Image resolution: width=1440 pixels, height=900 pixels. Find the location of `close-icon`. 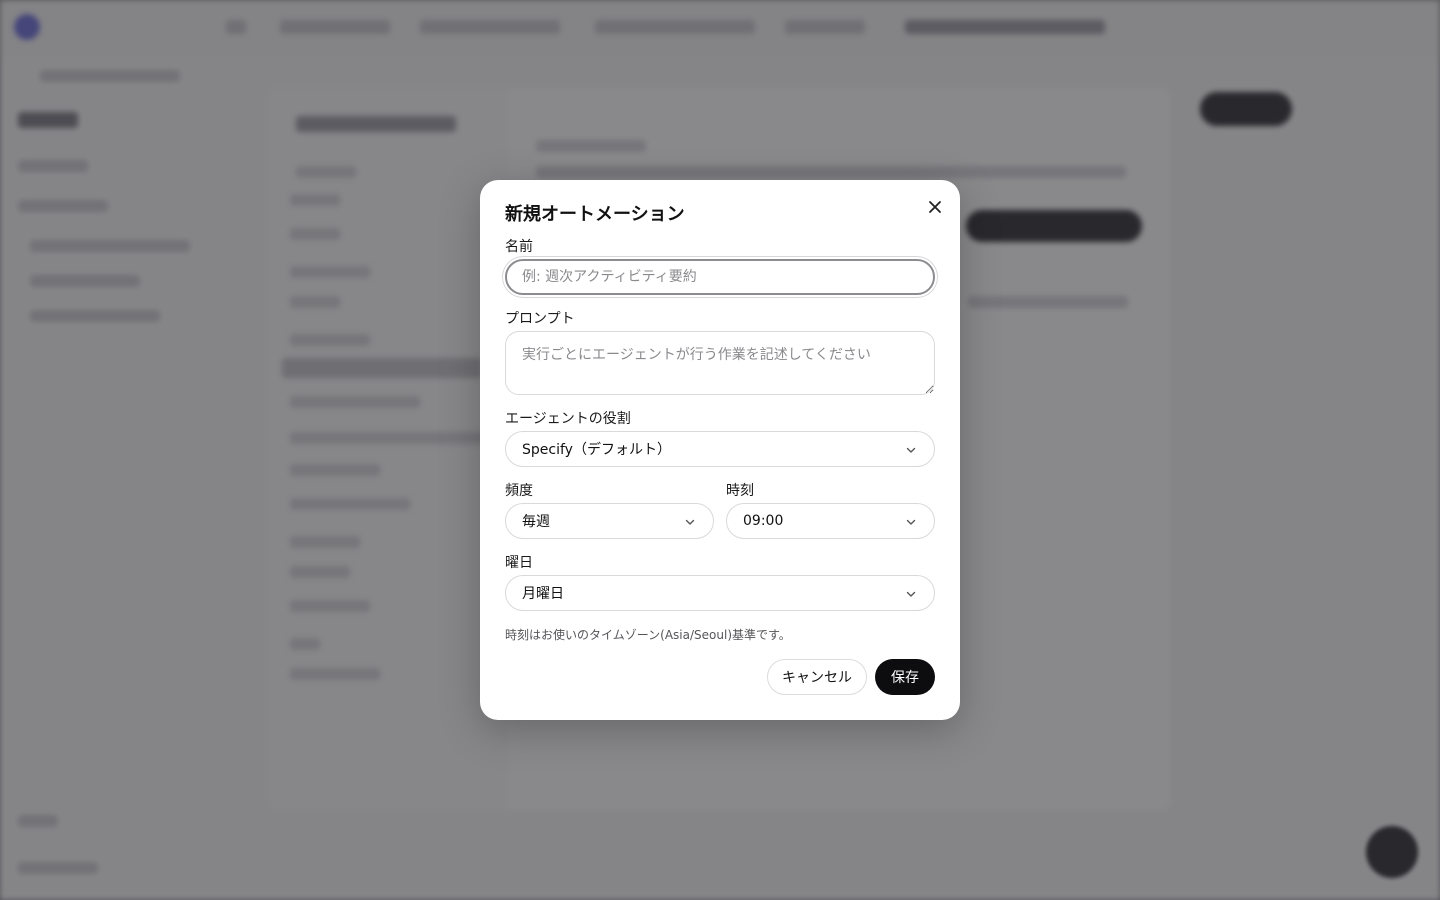

close-icon is located at coordinates (935, 207).